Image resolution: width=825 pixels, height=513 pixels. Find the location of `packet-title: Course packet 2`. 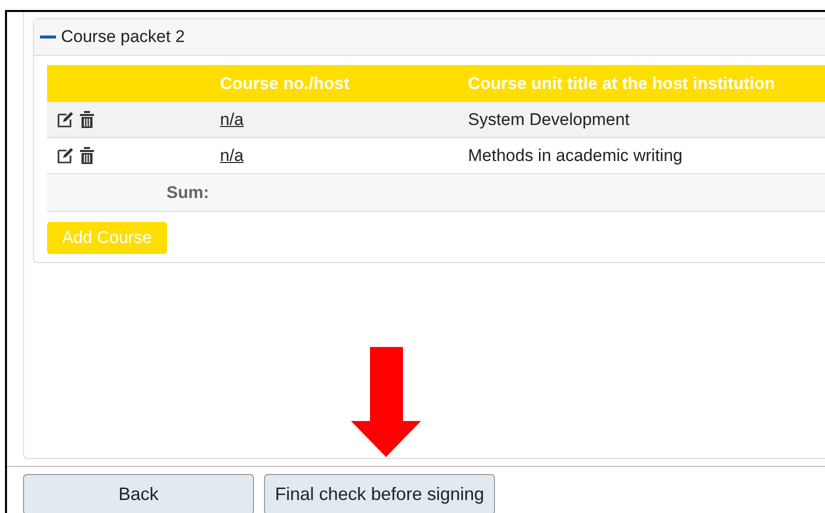

packet-title: Course packet 2 is located at coordinates (123, 37).